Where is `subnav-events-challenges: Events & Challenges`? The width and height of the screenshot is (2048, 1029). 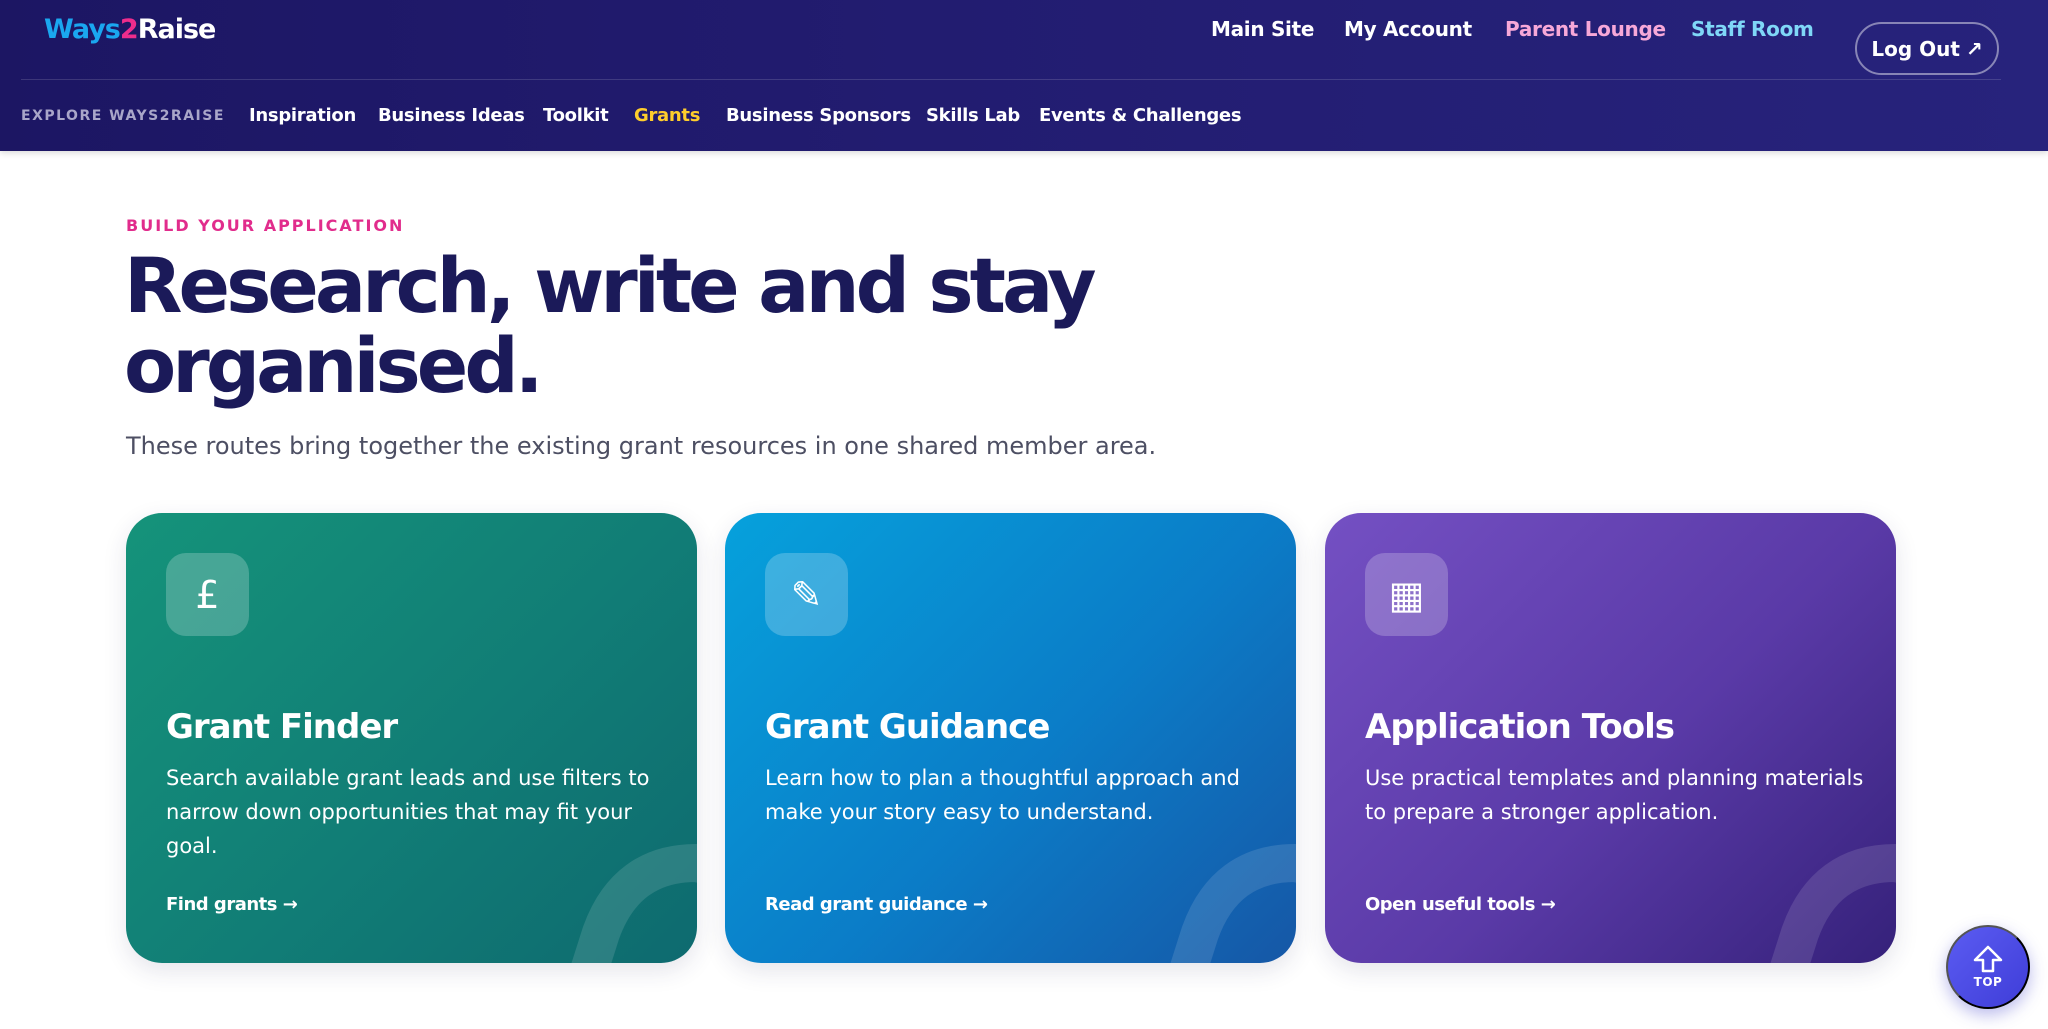
subnav-events-challenges: Events & Challenges is located at coordinates (1140, 115).